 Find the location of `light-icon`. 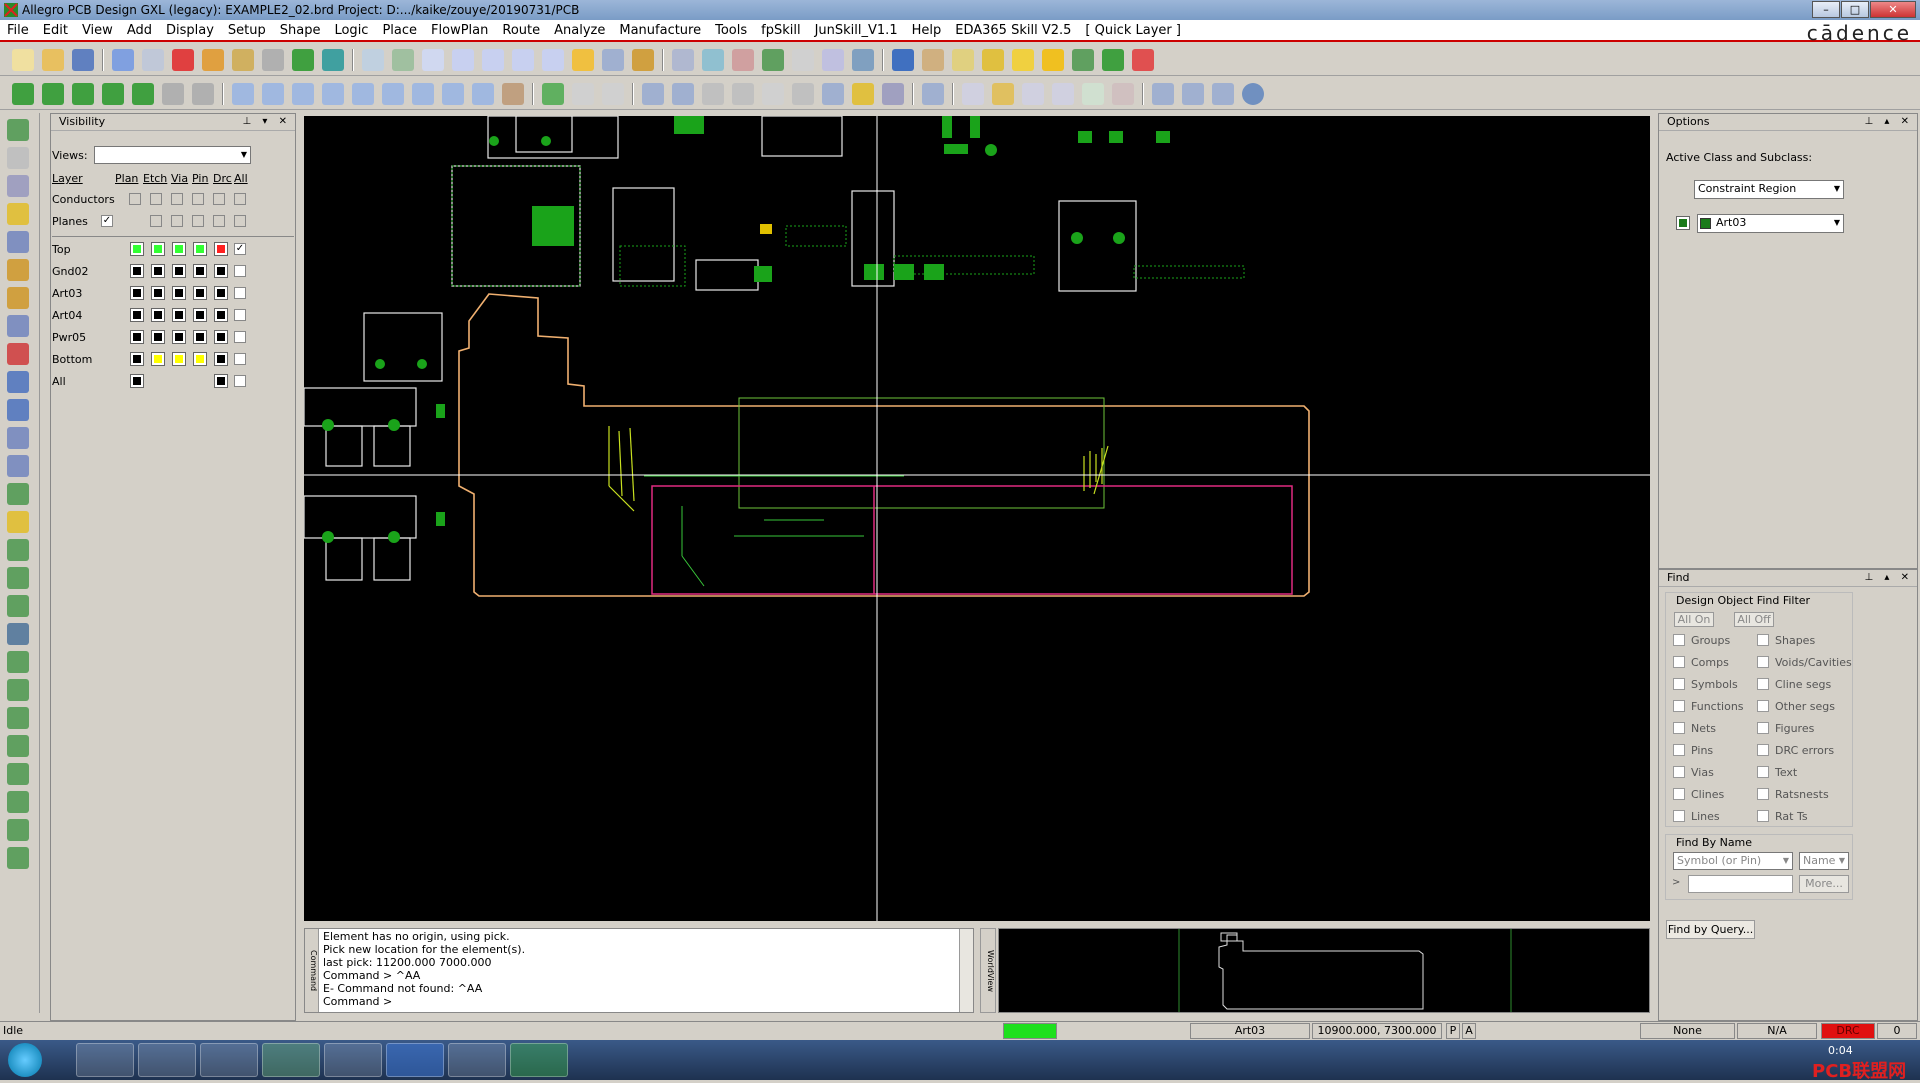

light-icon is located at coordinates (1053, 59).